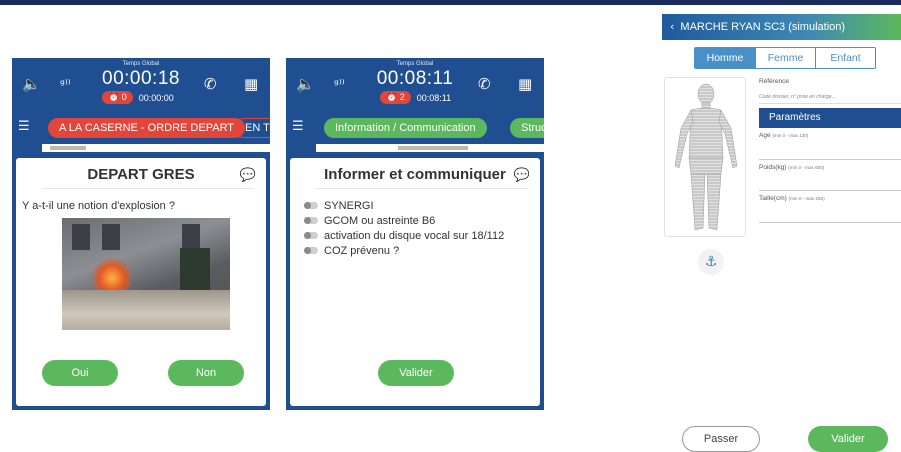 The width and height of the screenshot is (901, 452). I want to click on alarm-row: ⏰ 0 00:00:00, so click(138, 97).